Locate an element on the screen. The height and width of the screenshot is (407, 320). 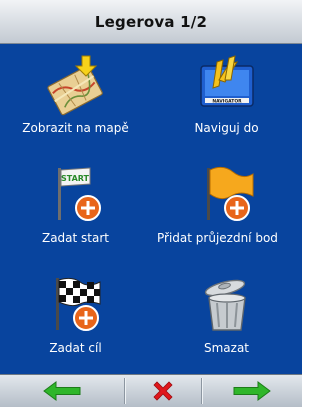
next-button is located at coordinates (252, 391).